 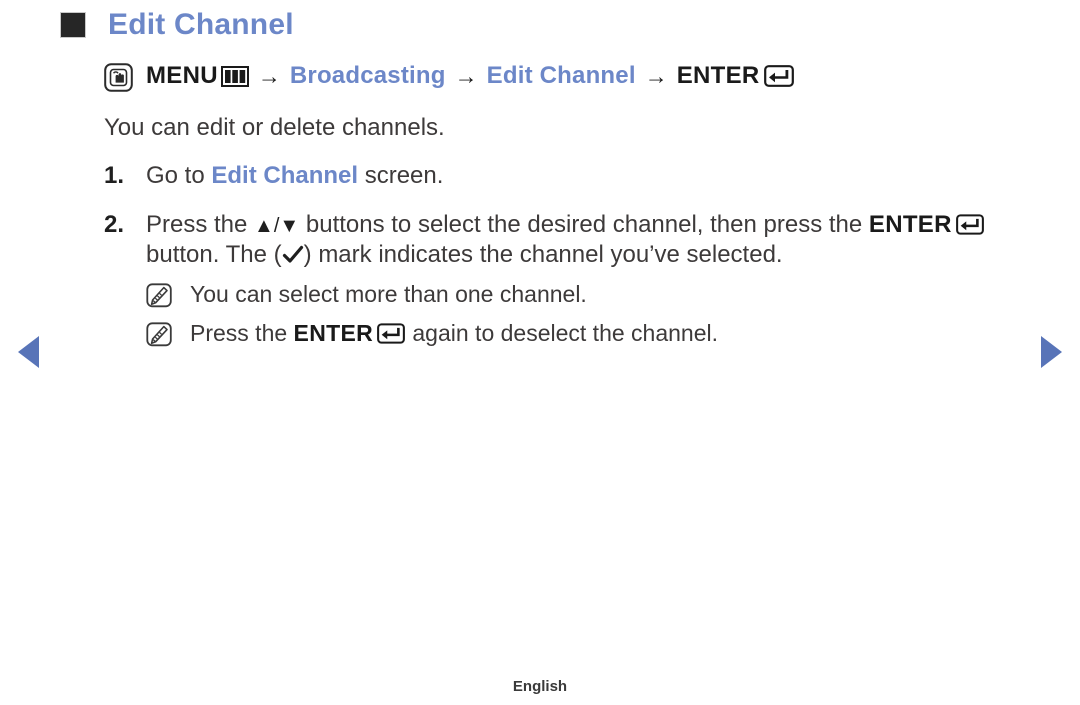 I want to click on note2-text-pre: Press the, so click(x=242, y=333).